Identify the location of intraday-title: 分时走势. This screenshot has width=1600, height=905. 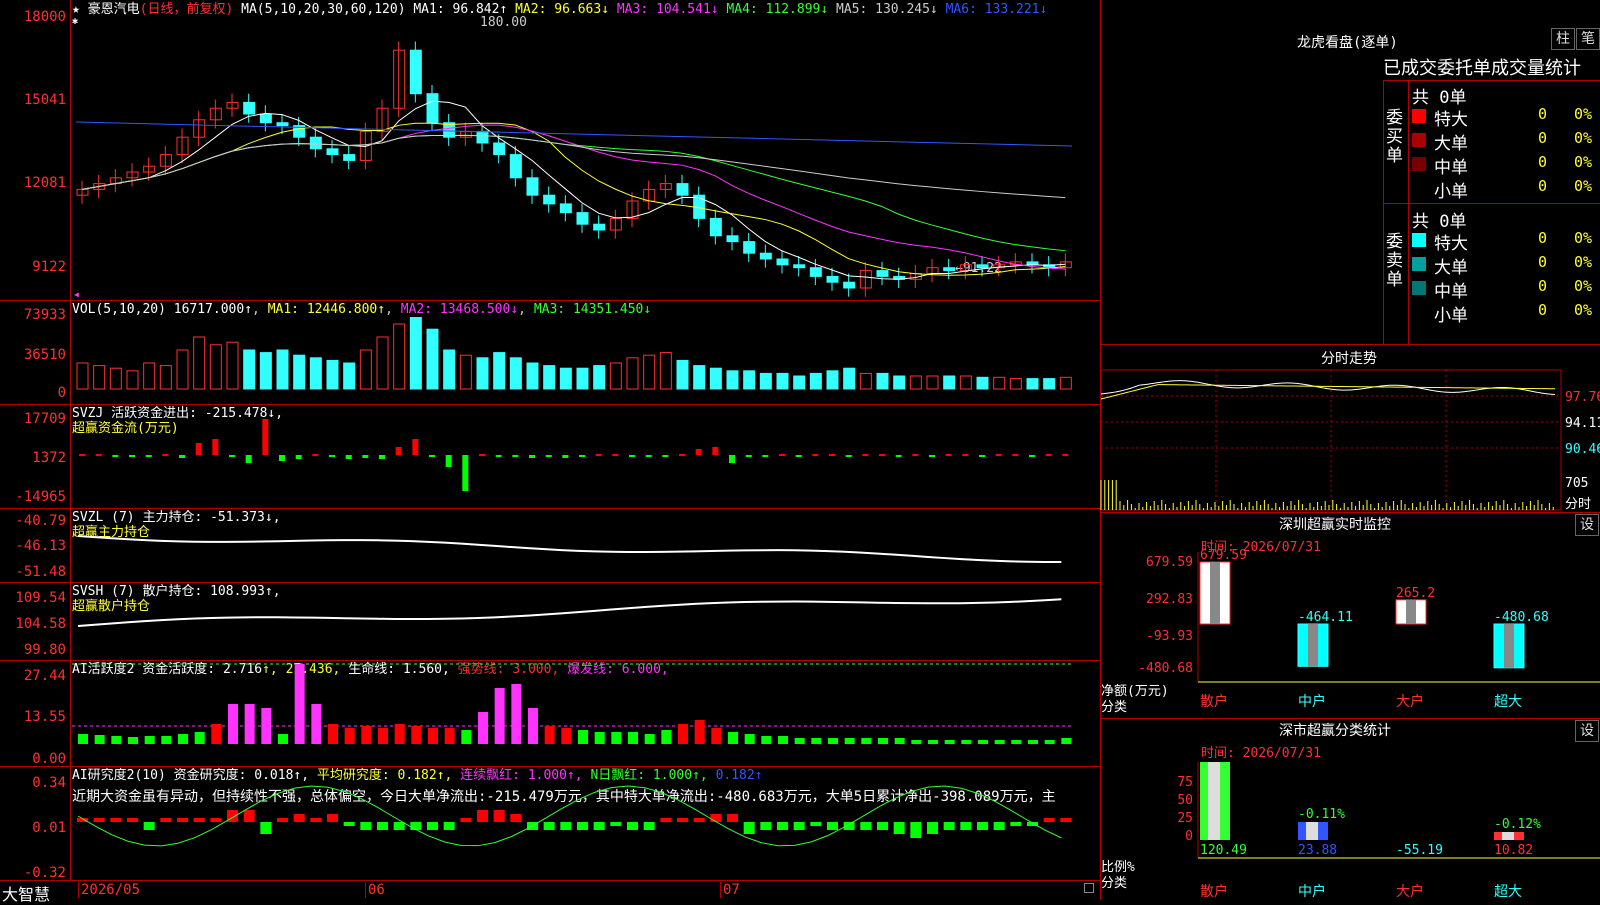
(1349, 359).